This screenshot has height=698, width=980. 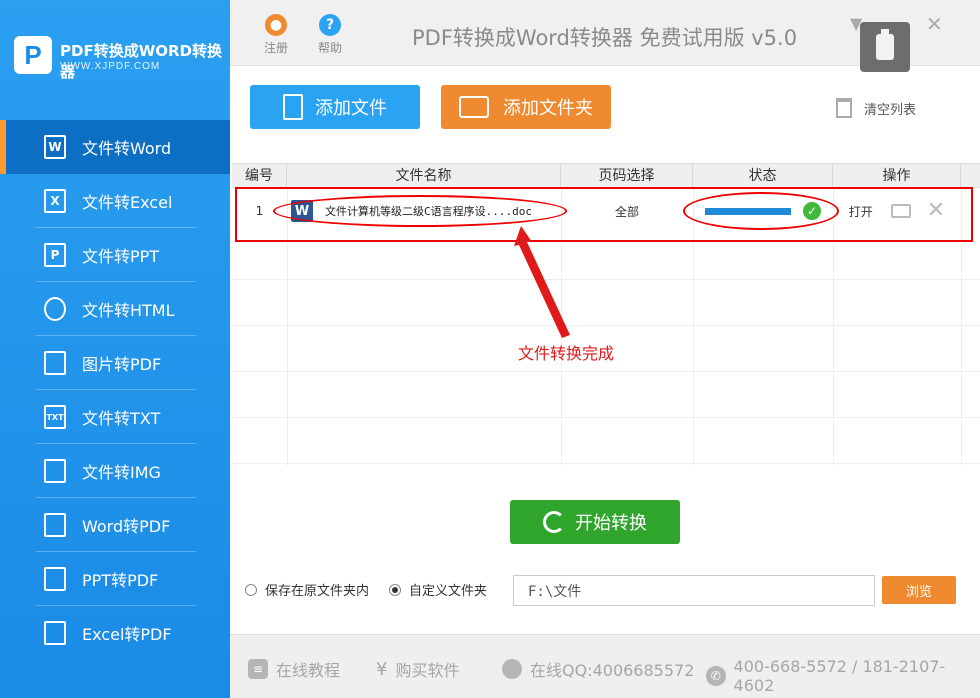 I want to click on add-file-button: 添加文件, so click(x=335, y=107).